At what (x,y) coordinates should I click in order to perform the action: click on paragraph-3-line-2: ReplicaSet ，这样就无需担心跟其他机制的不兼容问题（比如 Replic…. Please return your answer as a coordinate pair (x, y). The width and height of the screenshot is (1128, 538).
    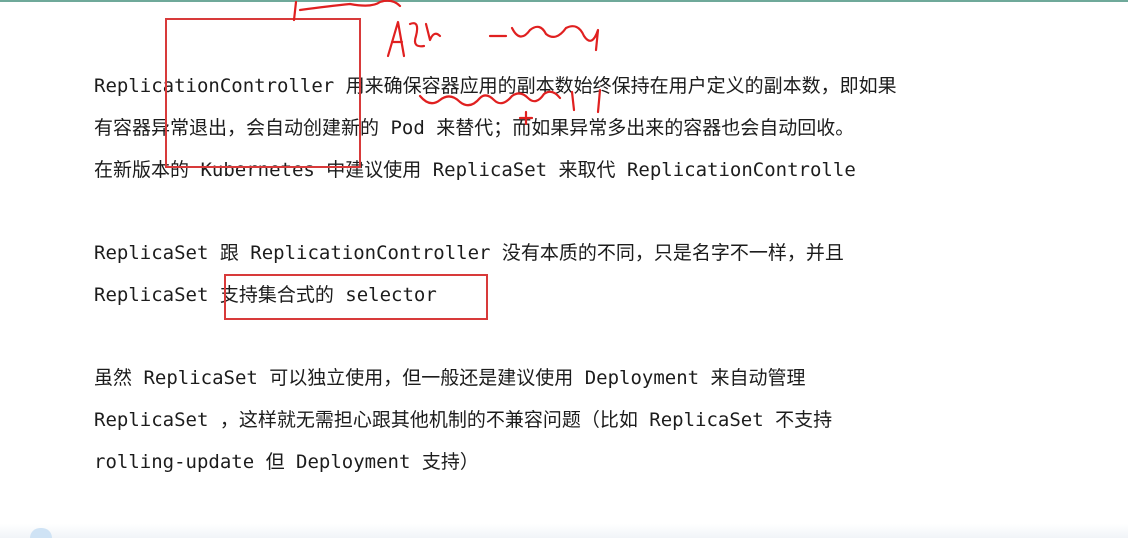
    Looking at the image, I should click on (463, 420).